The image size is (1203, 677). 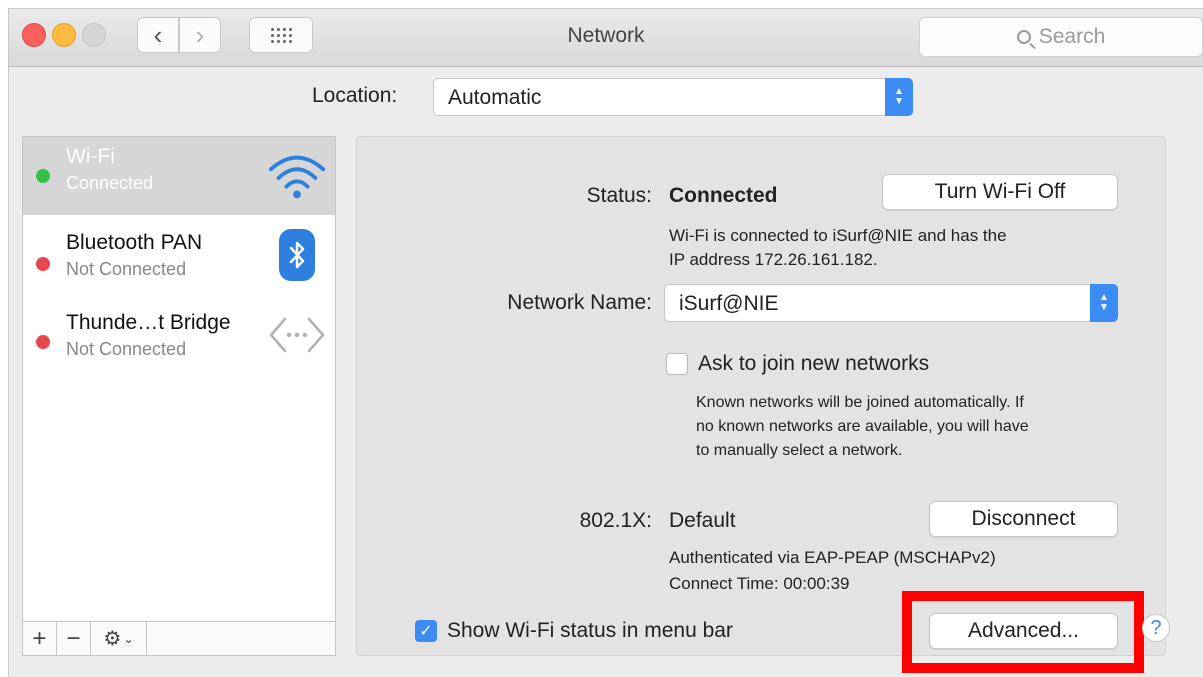 What do you see at coordinates (606, 38) in the screenshot?
I see `title-bar: ‹ › Network Search` at bounding box center [606, 38].